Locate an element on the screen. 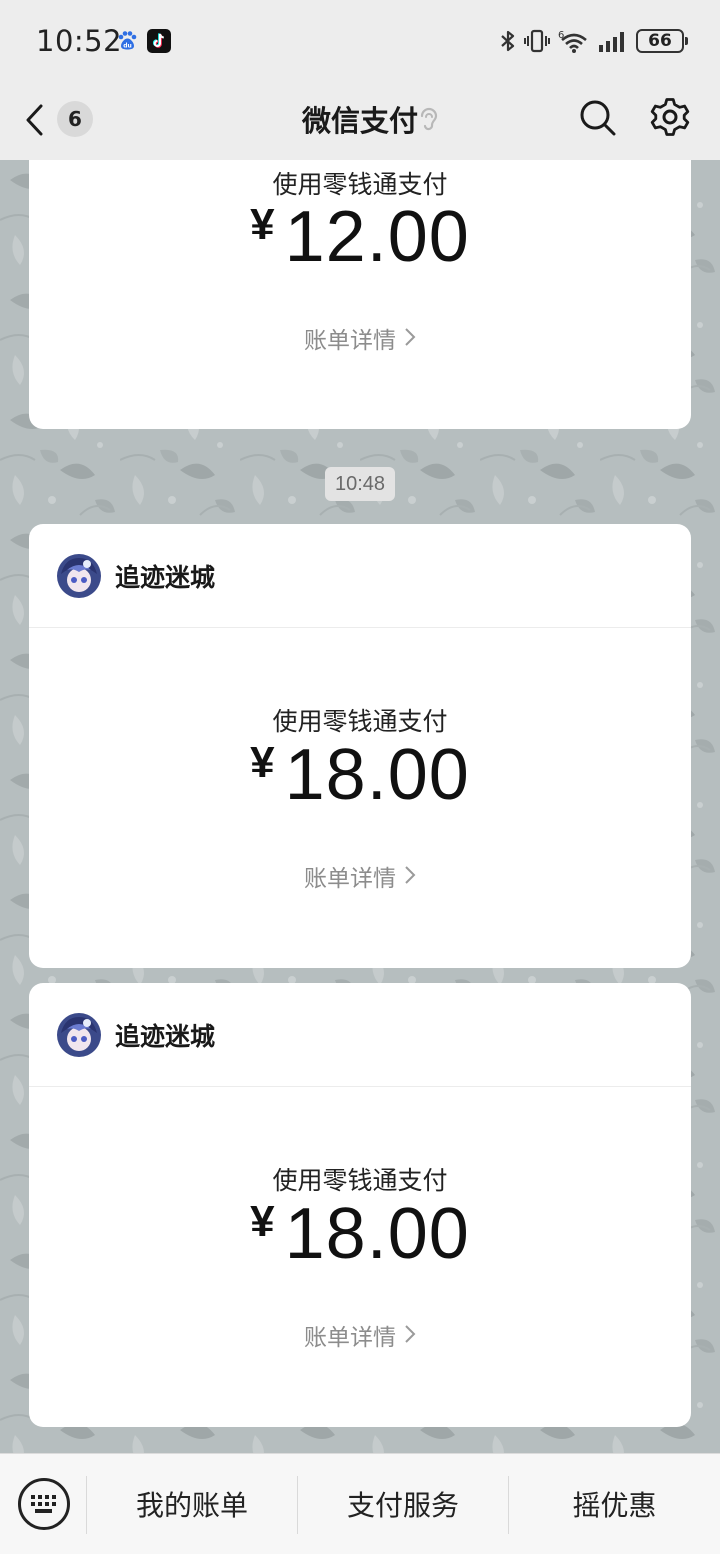  payment-amount: ¥12.00 is located at coordinates (360, 237).